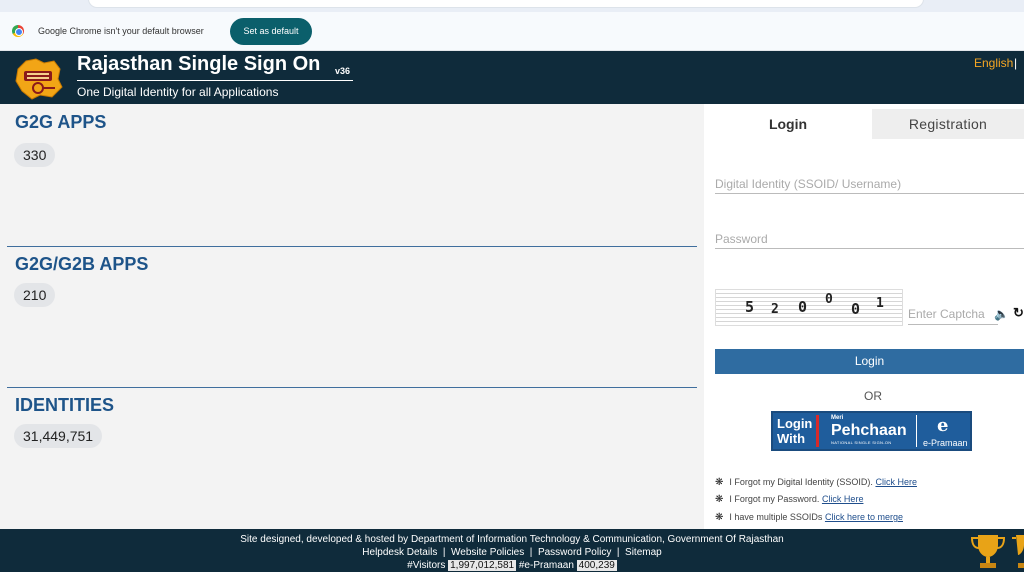  Describe the element at coordinates (482, 565) in the screenshot. I see `visitors-count: 1,997,012,581` at that location.